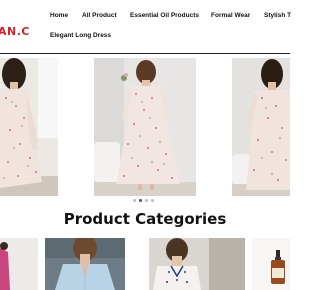 This screenshot has height=290, width=320. Describe the element at coordinates (145, 219) in the screenshot. I see `section-title-product-categories: Product Categories` at that location.